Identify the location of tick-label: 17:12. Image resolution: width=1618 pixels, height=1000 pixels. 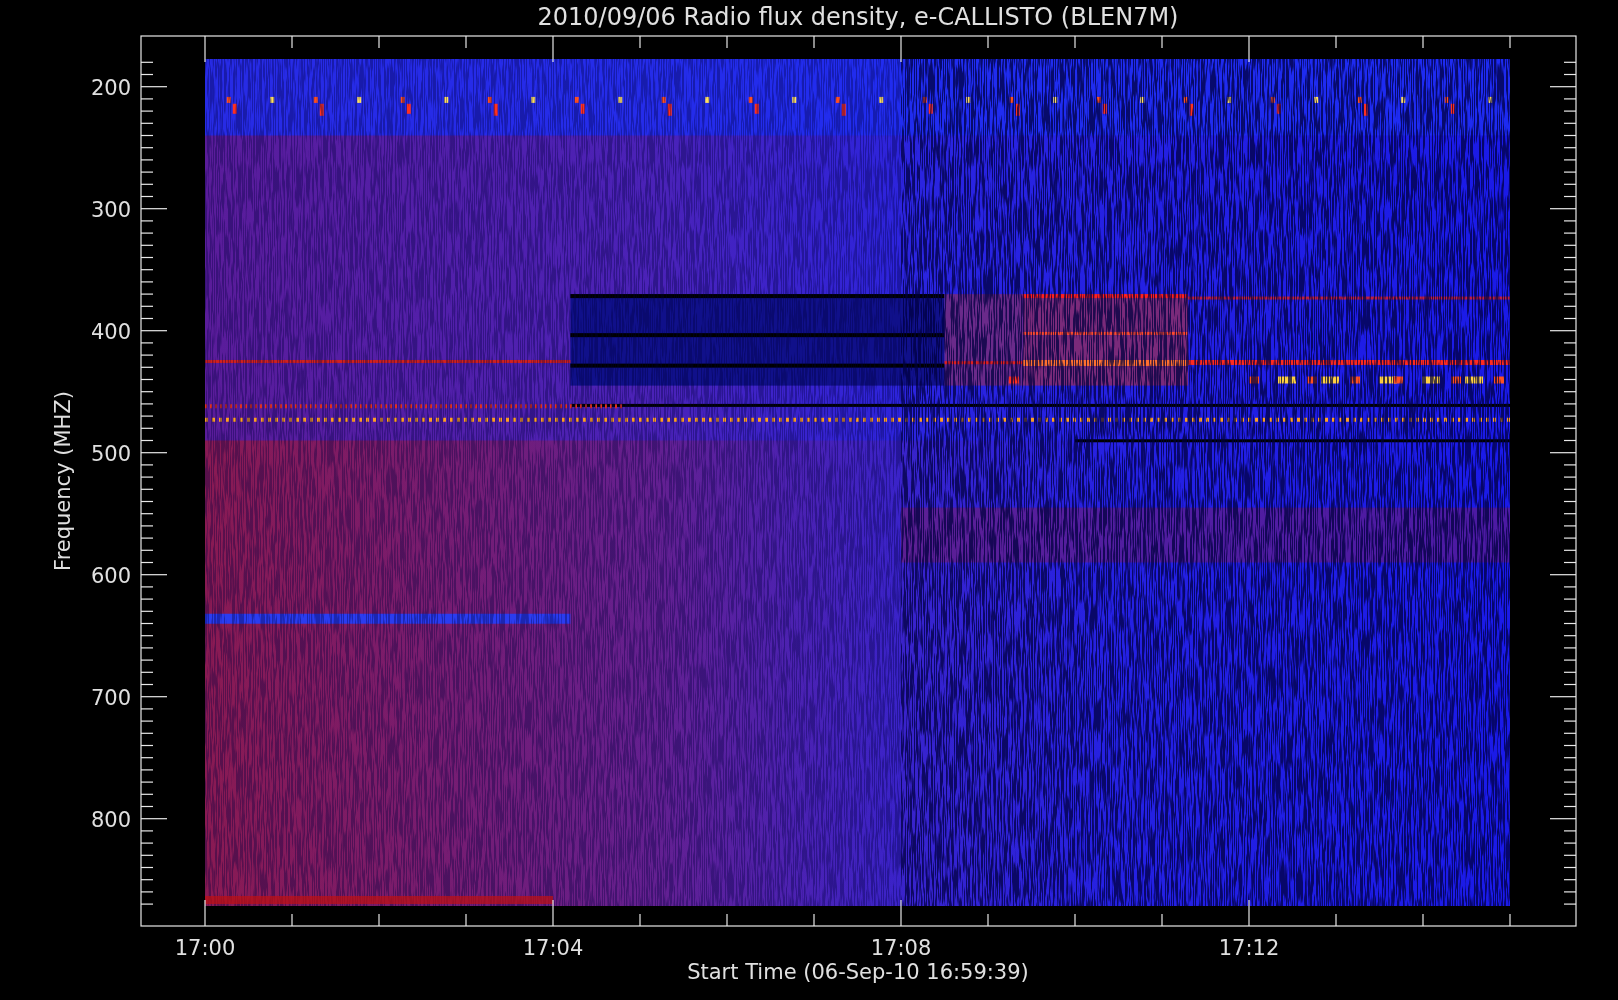
(1249, 948).